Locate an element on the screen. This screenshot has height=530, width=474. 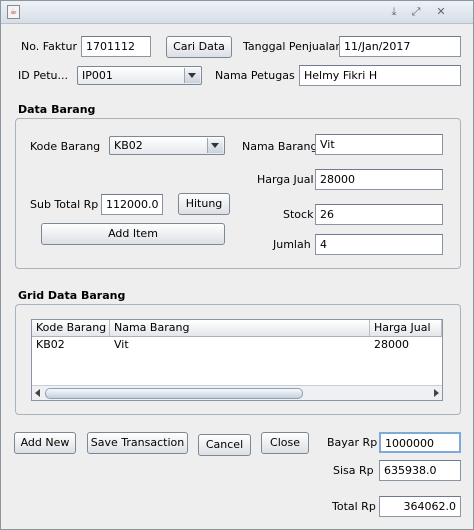
bayar-field: 1000000 is located at coordinates (420, 442).